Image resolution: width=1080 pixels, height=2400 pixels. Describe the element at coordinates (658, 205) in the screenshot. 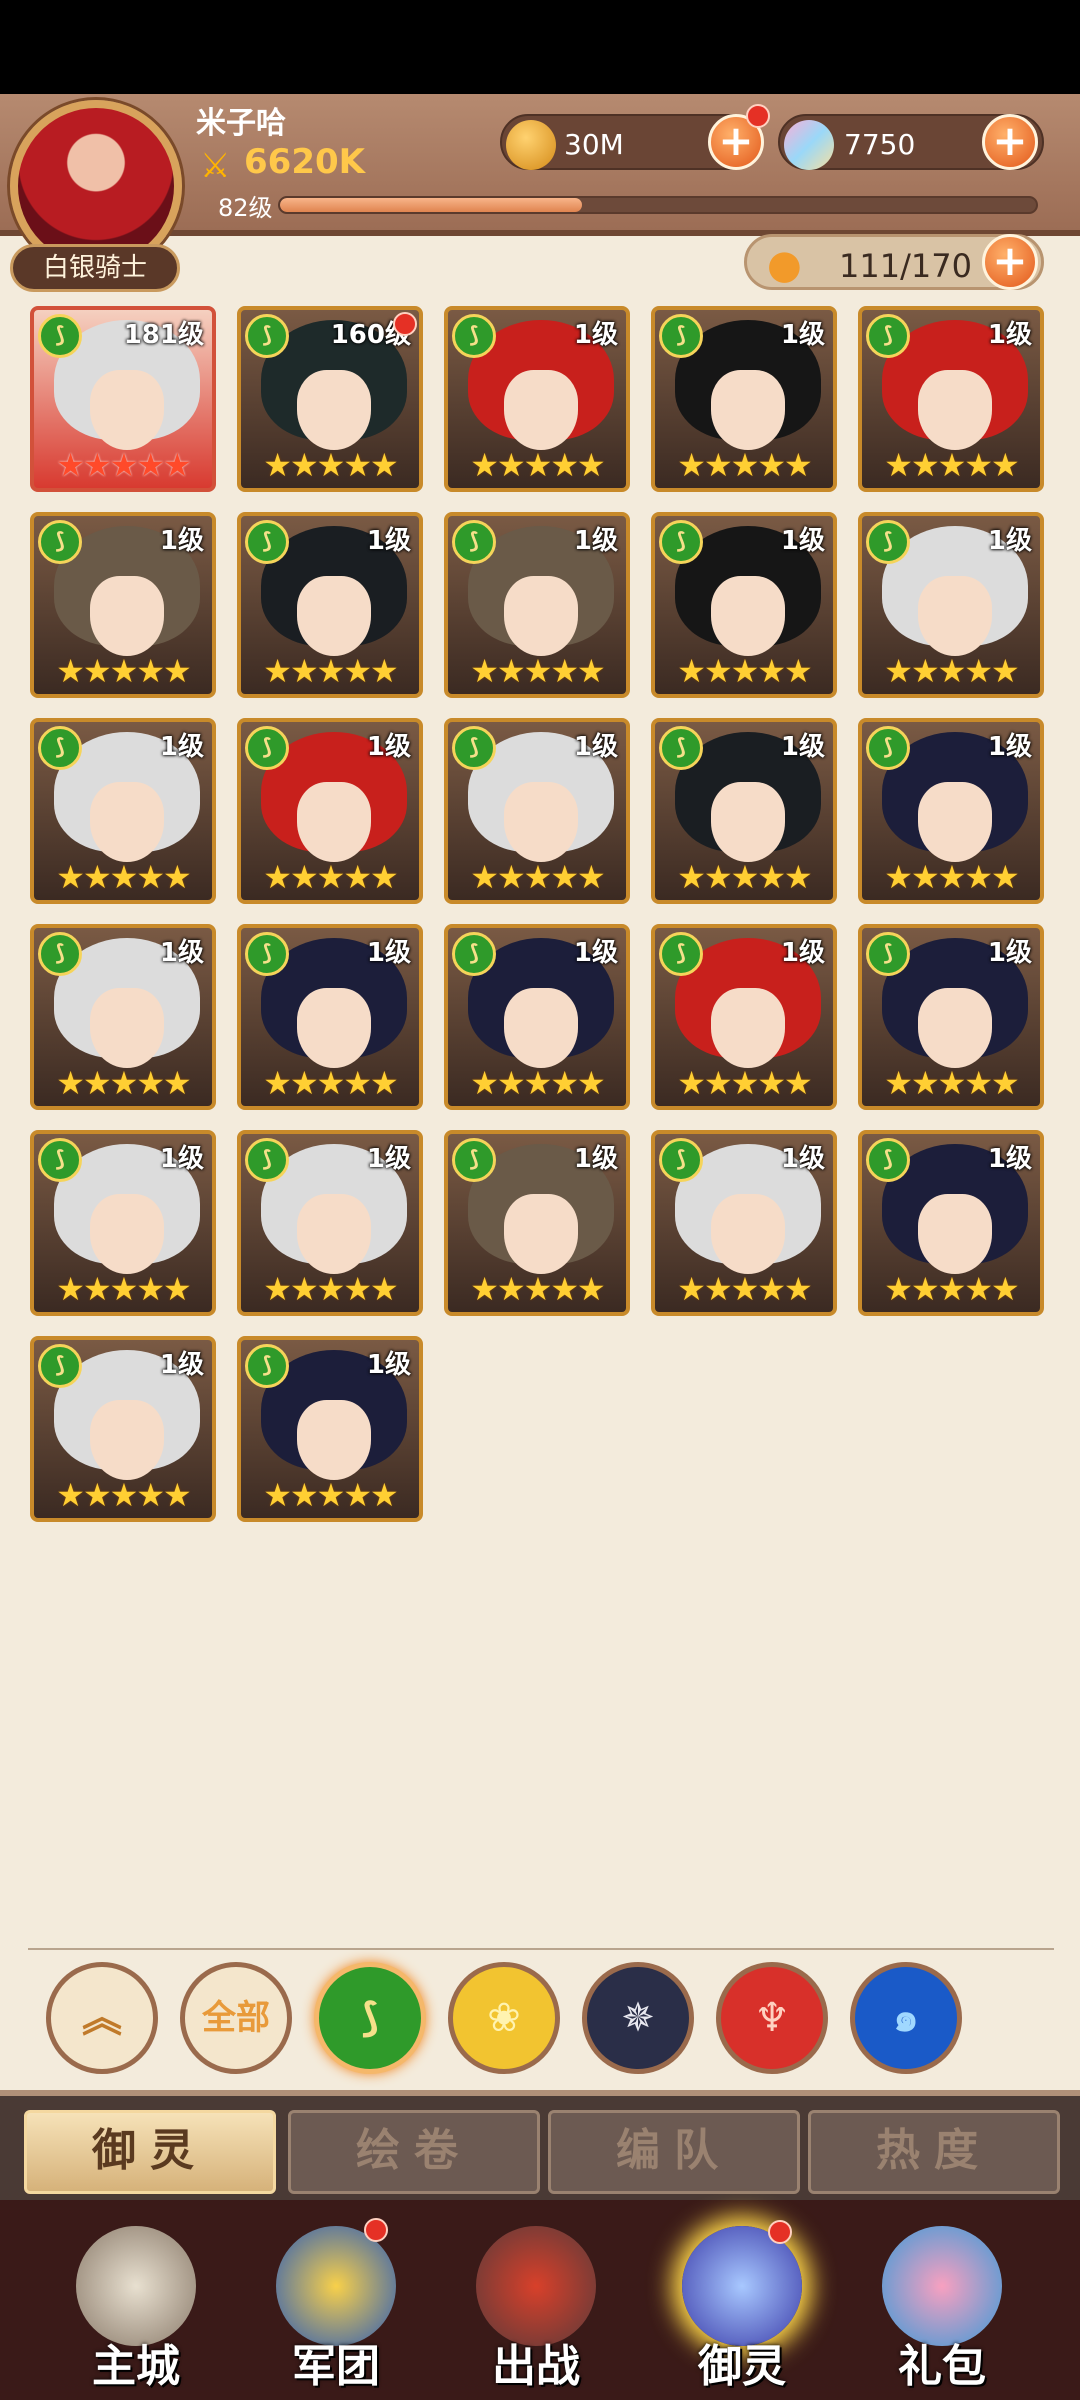

I see `xp-progress-bar` at that location.